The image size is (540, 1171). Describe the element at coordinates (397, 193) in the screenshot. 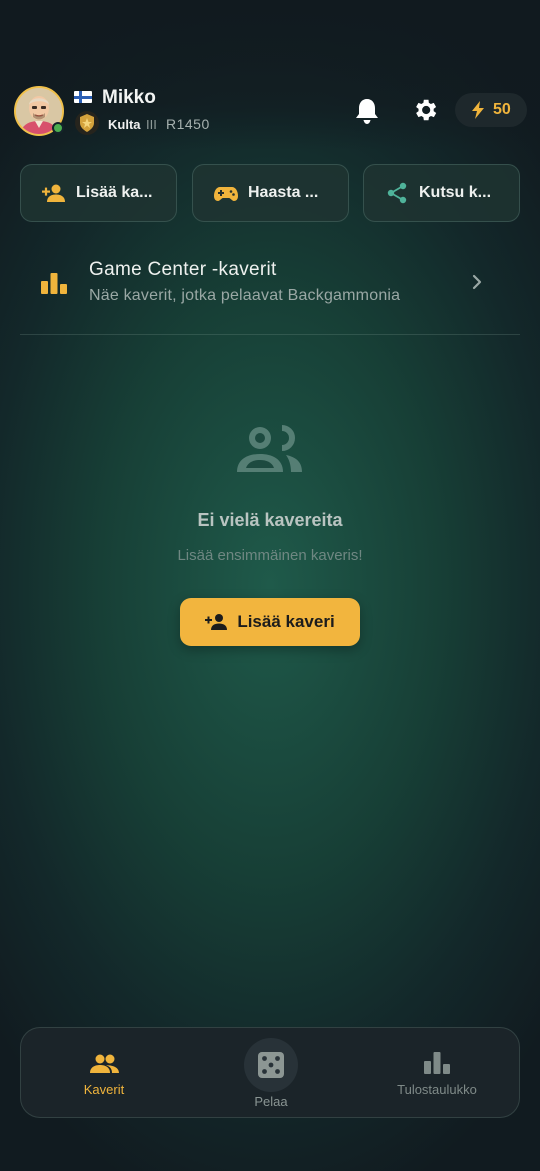

I see `share-icon` at that location.